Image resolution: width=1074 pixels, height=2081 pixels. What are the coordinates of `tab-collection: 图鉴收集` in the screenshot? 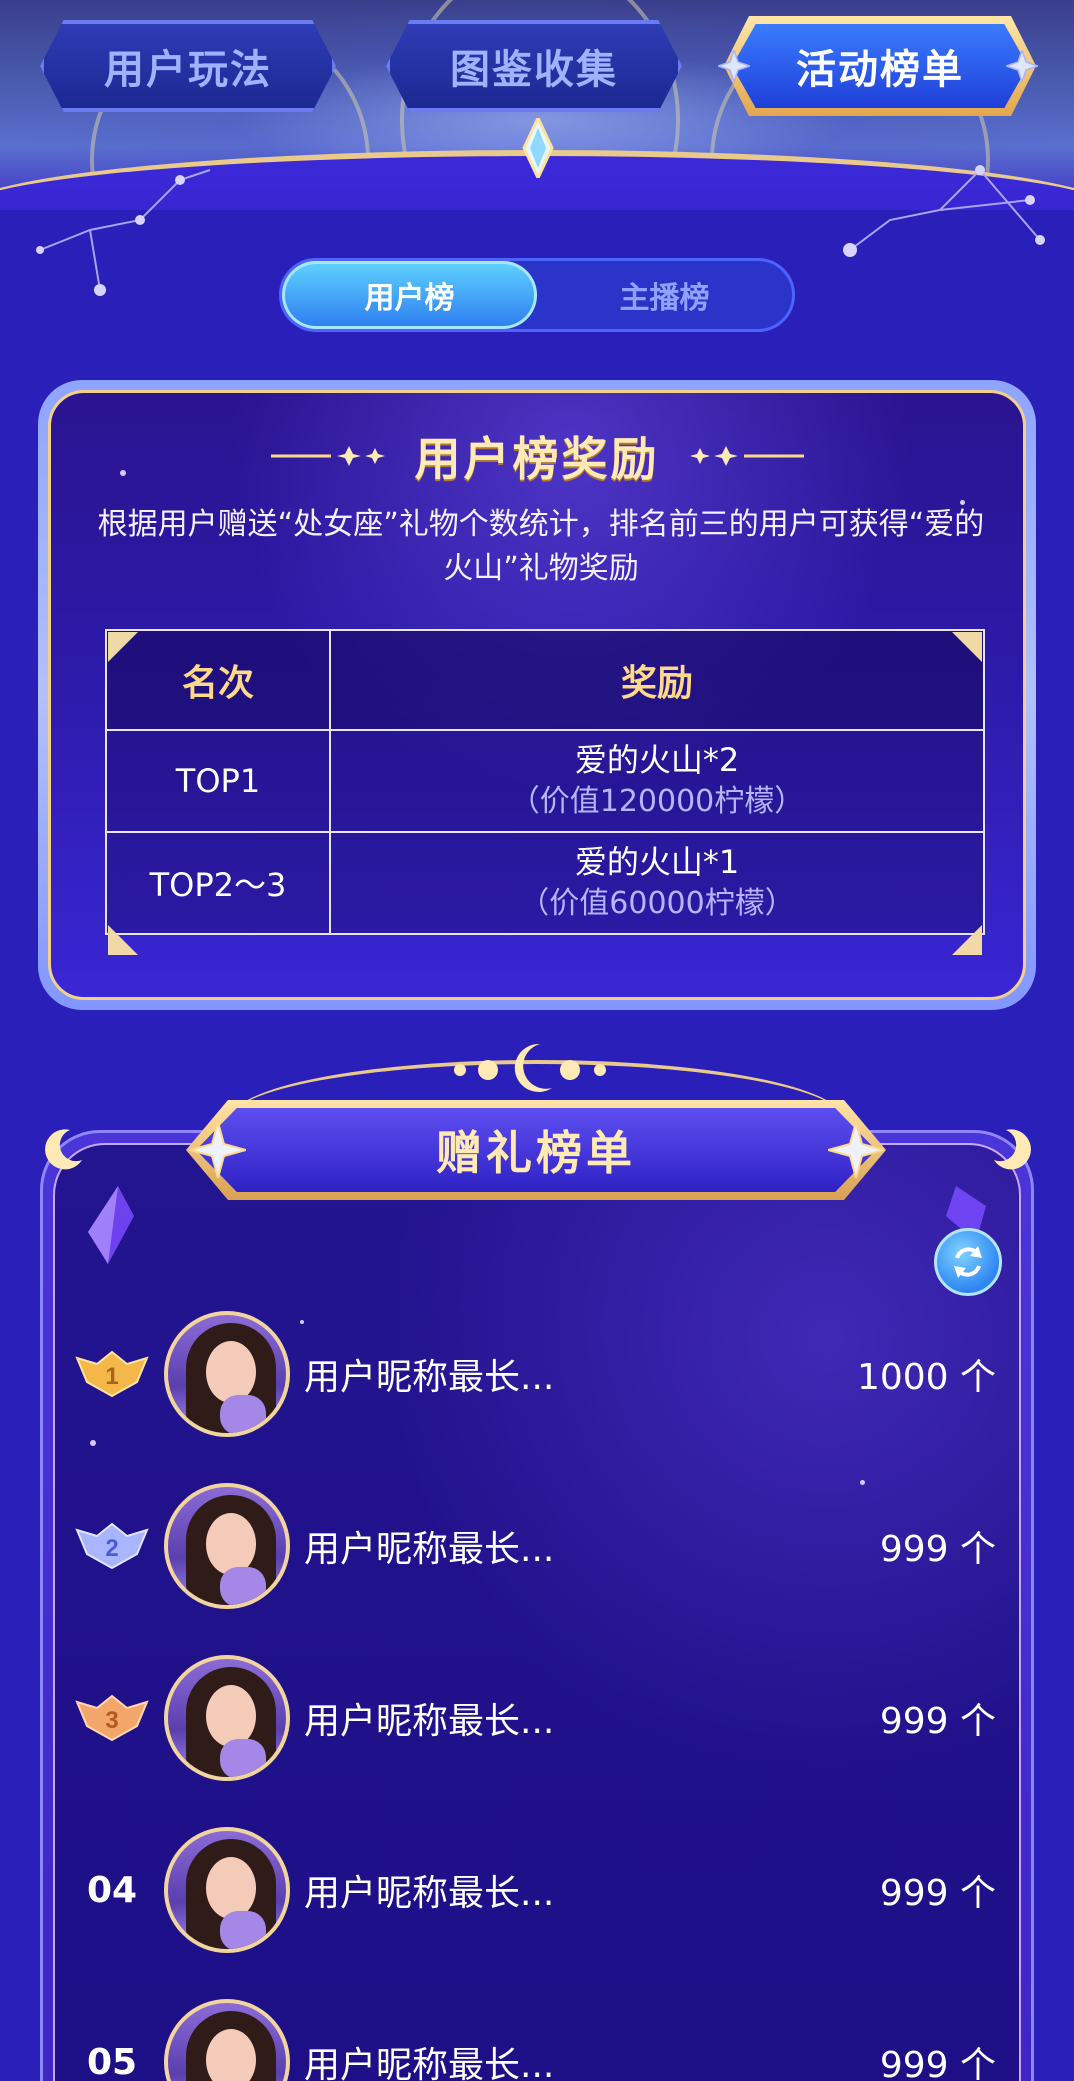 It's located at (534, 66).